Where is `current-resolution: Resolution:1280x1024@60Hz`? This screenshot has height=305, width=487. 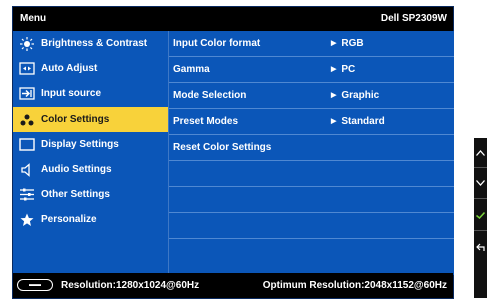 current-resolution: Resolution:1280x1024@60Hz is located at coordinates (130, 285).